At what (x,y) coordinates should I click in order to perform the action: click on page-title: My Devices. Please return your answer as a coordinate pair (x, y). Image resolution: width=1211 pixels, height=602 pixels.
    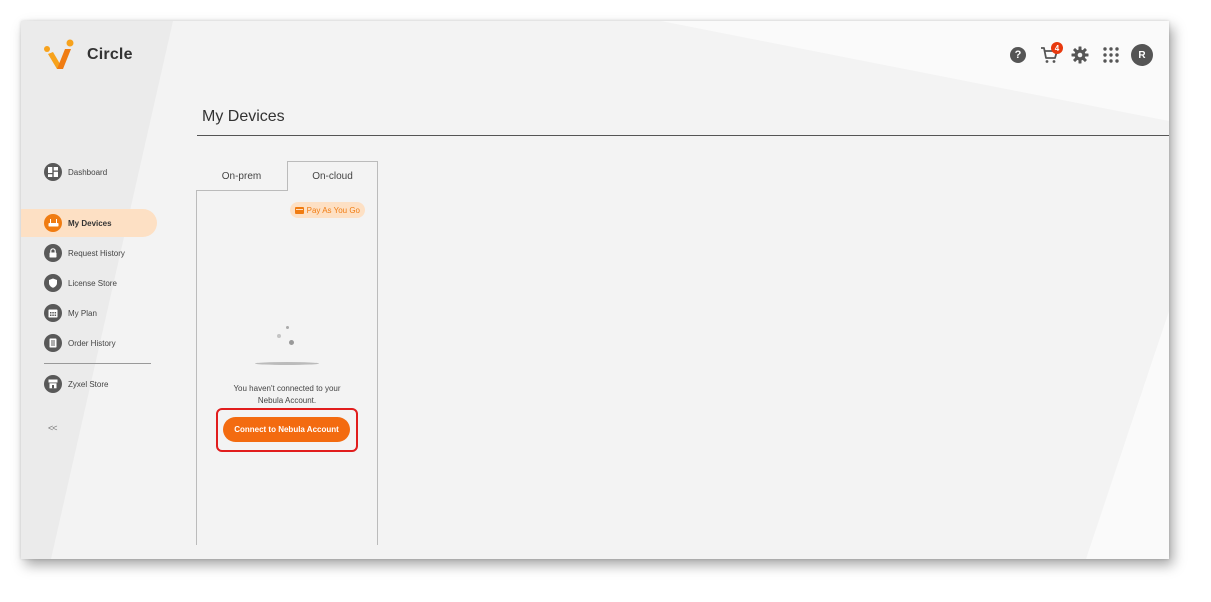
    Looking at the image, I should click on (243, 116).